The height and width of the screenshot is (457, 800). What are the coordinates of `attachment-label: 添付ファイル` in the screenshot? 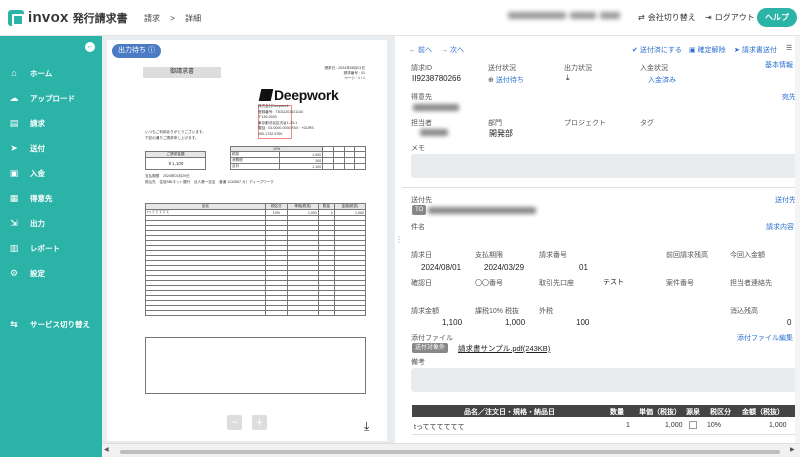 It's located at (432, 338).